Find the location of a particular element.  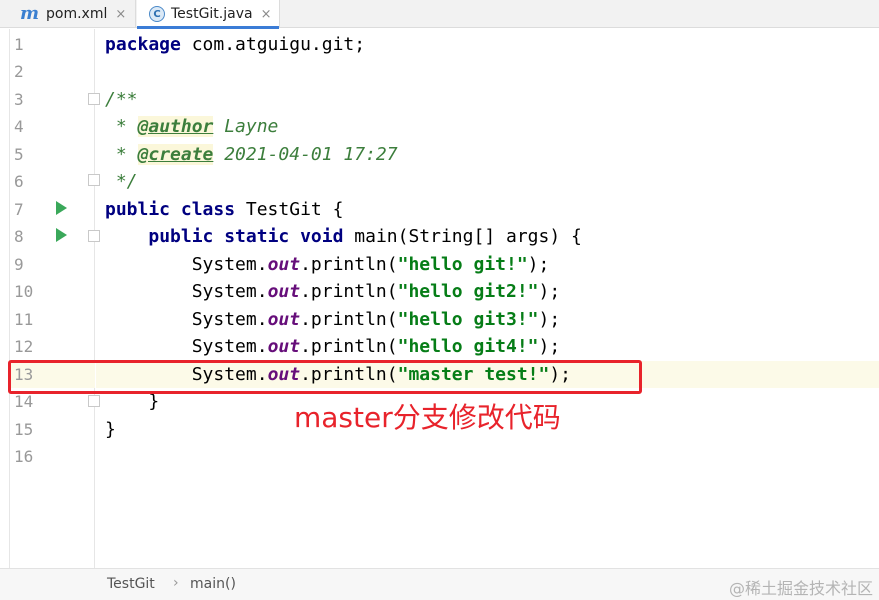

watermark: @稀土掘金技术社区 is located at coordinates (800, 588).